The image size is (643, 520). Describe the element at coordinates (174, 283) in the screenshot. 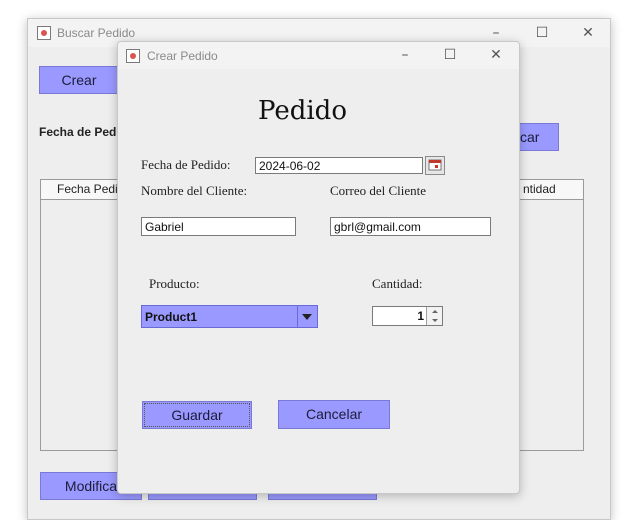

I see `producto-label: Producto:` at that location.